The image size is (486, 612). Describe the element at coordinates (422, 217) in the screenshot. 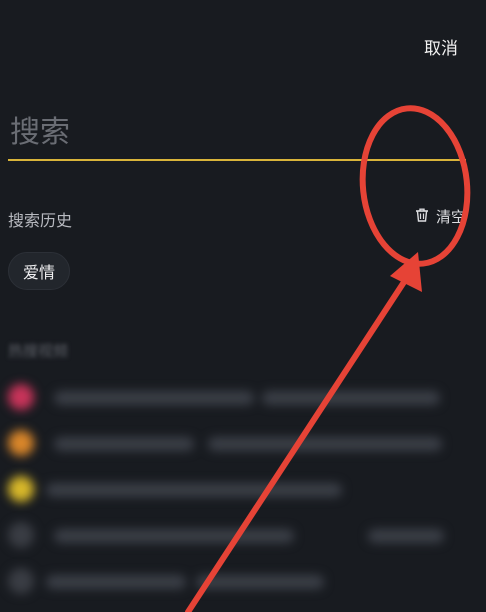

I see `trash-icon` at that location.